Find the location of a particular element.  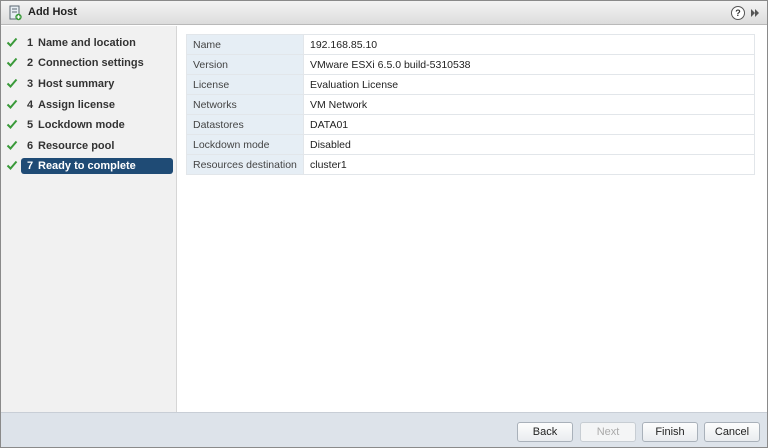

table-row: Lockdown mode Disabled is located at coordinates (470, 144).